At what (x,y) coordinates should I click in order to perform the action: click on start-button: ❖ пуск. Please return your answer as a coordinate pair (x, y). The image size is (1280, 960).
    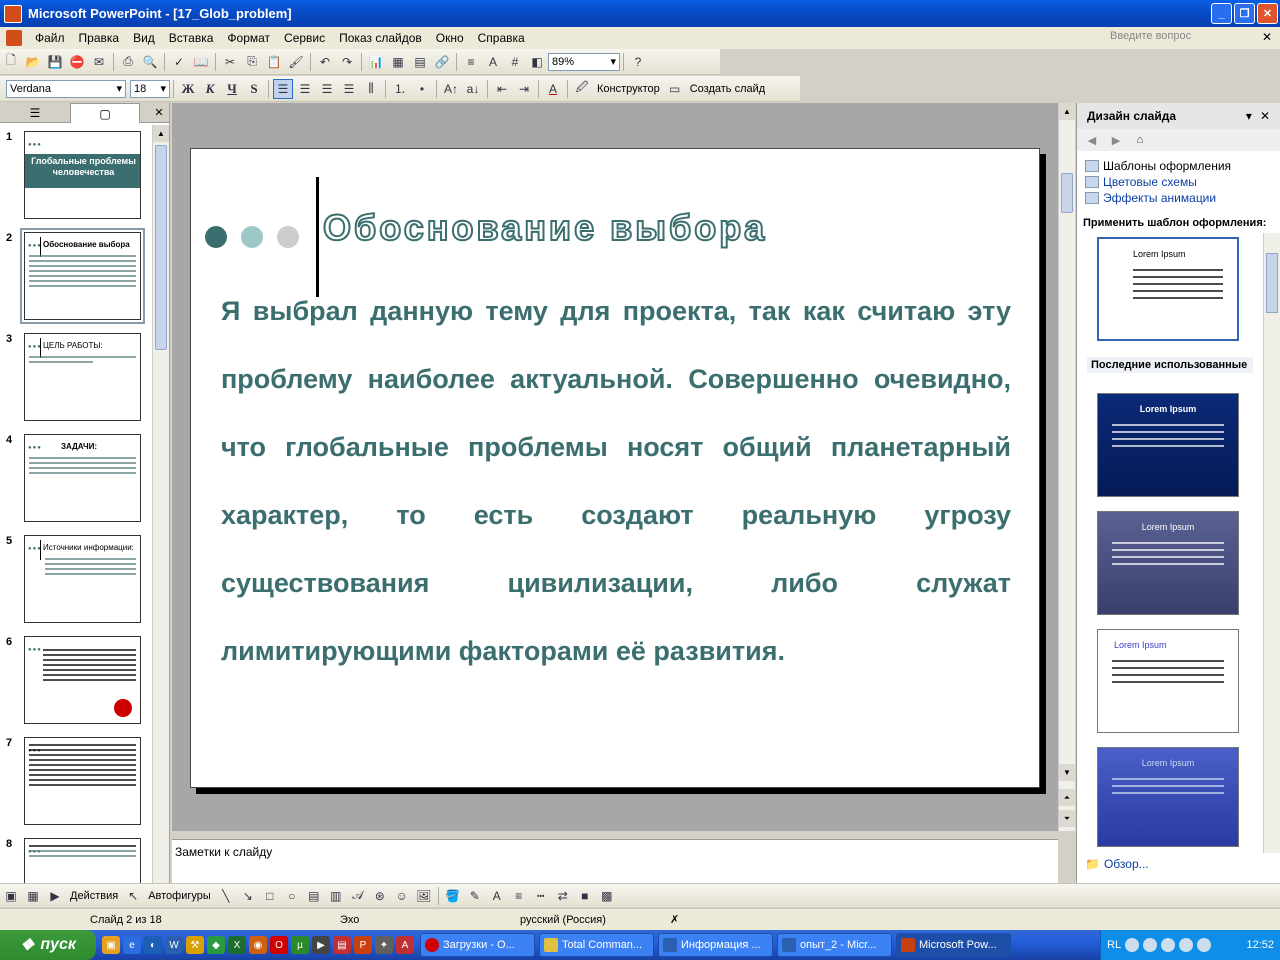
    Looking at the image, I should click on (48, 945).